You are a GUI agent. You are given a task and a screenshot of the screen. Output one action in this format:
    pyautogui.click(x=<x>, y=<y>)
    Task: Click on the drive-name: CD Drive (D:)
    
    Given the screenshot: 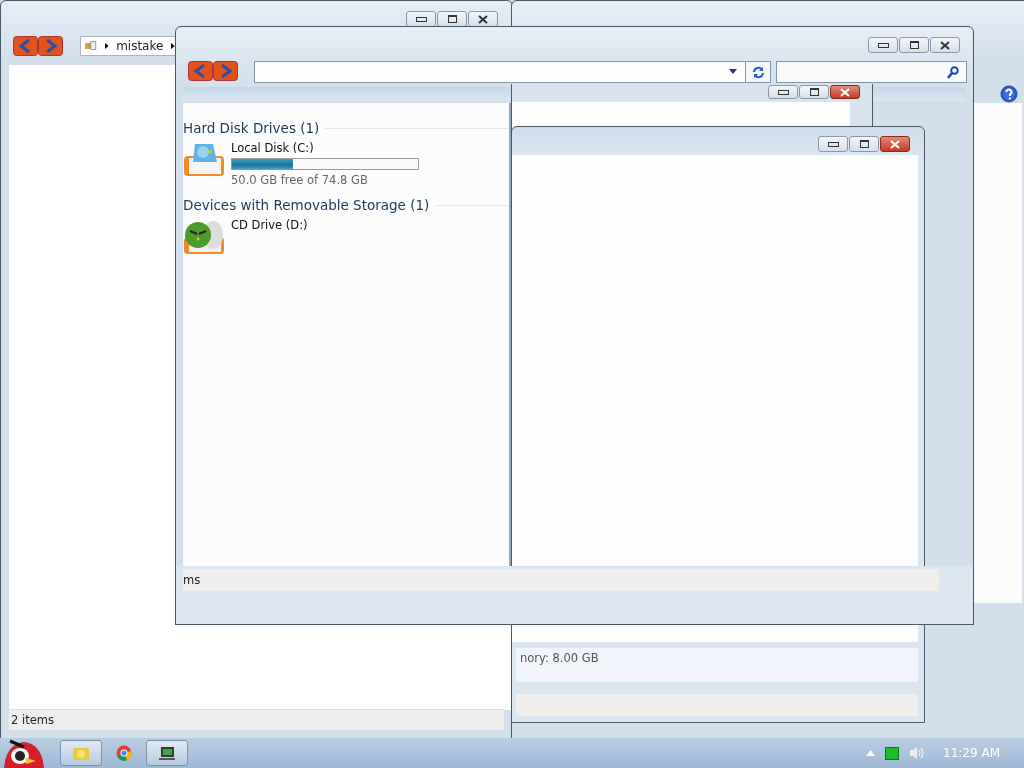 What is the action you would take?
    pyautogui.click(x=269, y=225)
    